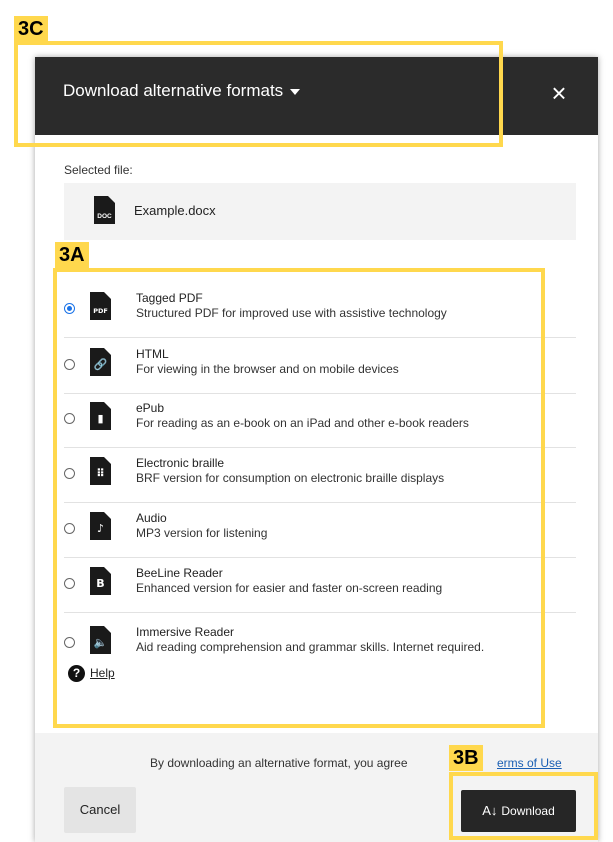 The width and height of the screenshot is (613, 842). I want to click on highlight-3b, so click(523, 806).